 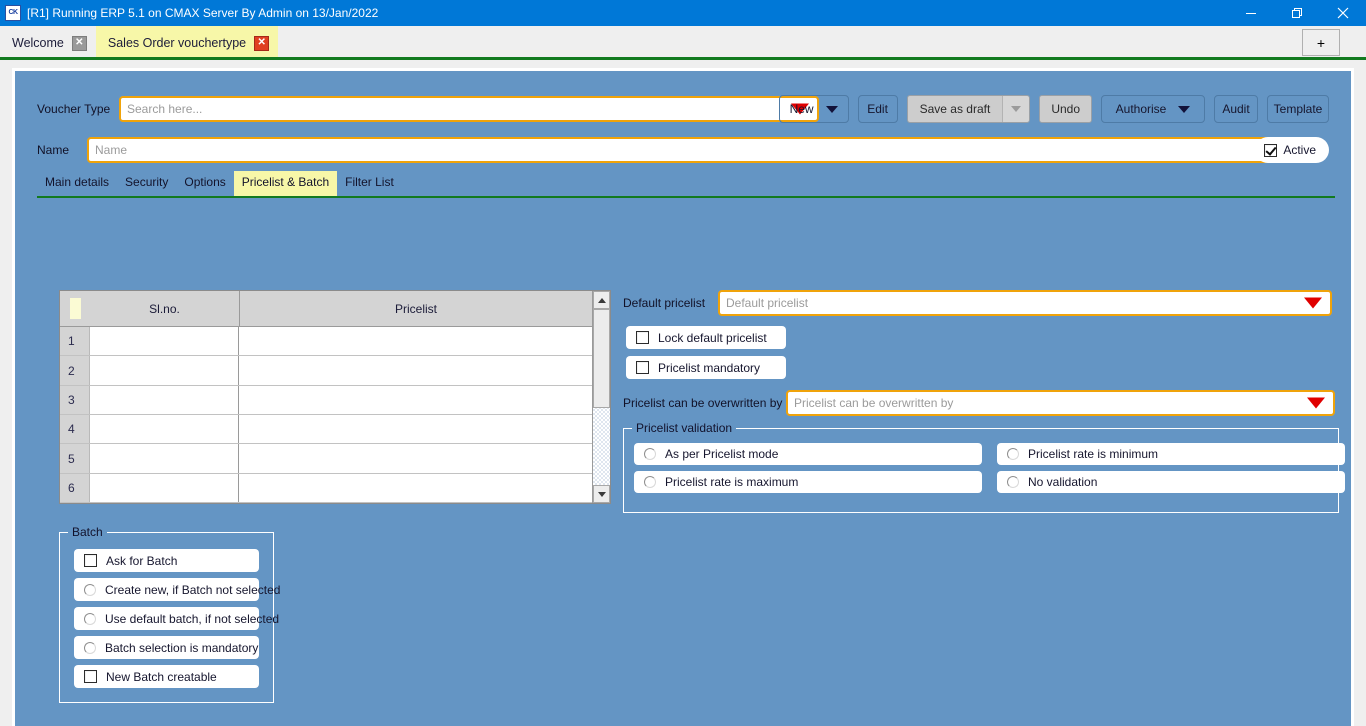 I want to click on ask-for-batch-checkbox: Ask for Batch, so click(x=166, y=560).